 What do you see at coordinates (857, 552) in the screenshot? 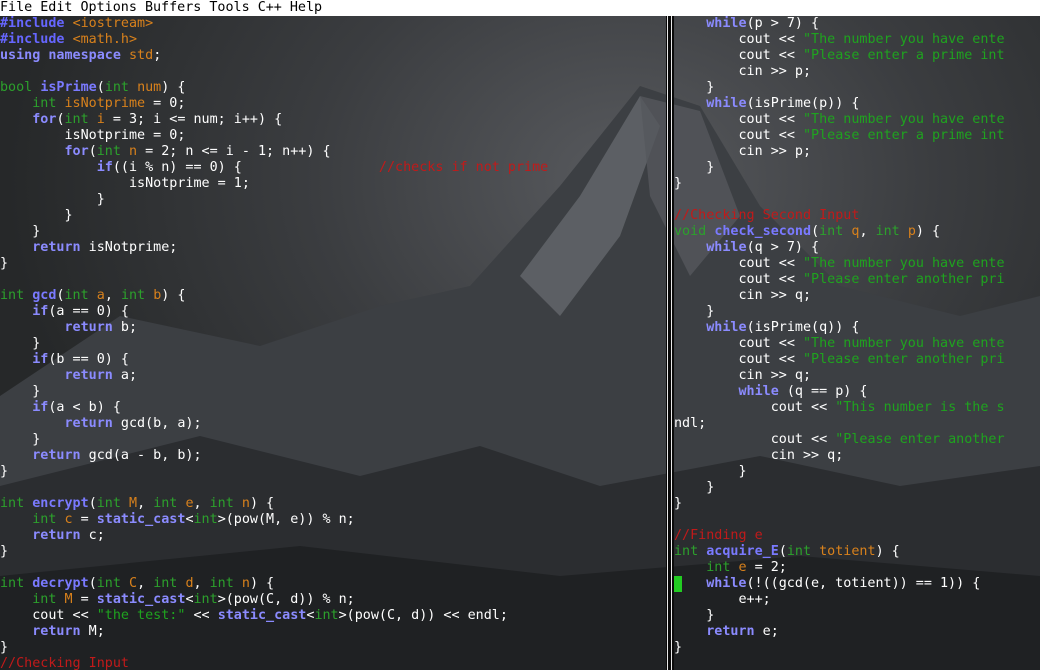
I see `code-line: int acquire_E(int totient) {` at bounding box center [857, 552].